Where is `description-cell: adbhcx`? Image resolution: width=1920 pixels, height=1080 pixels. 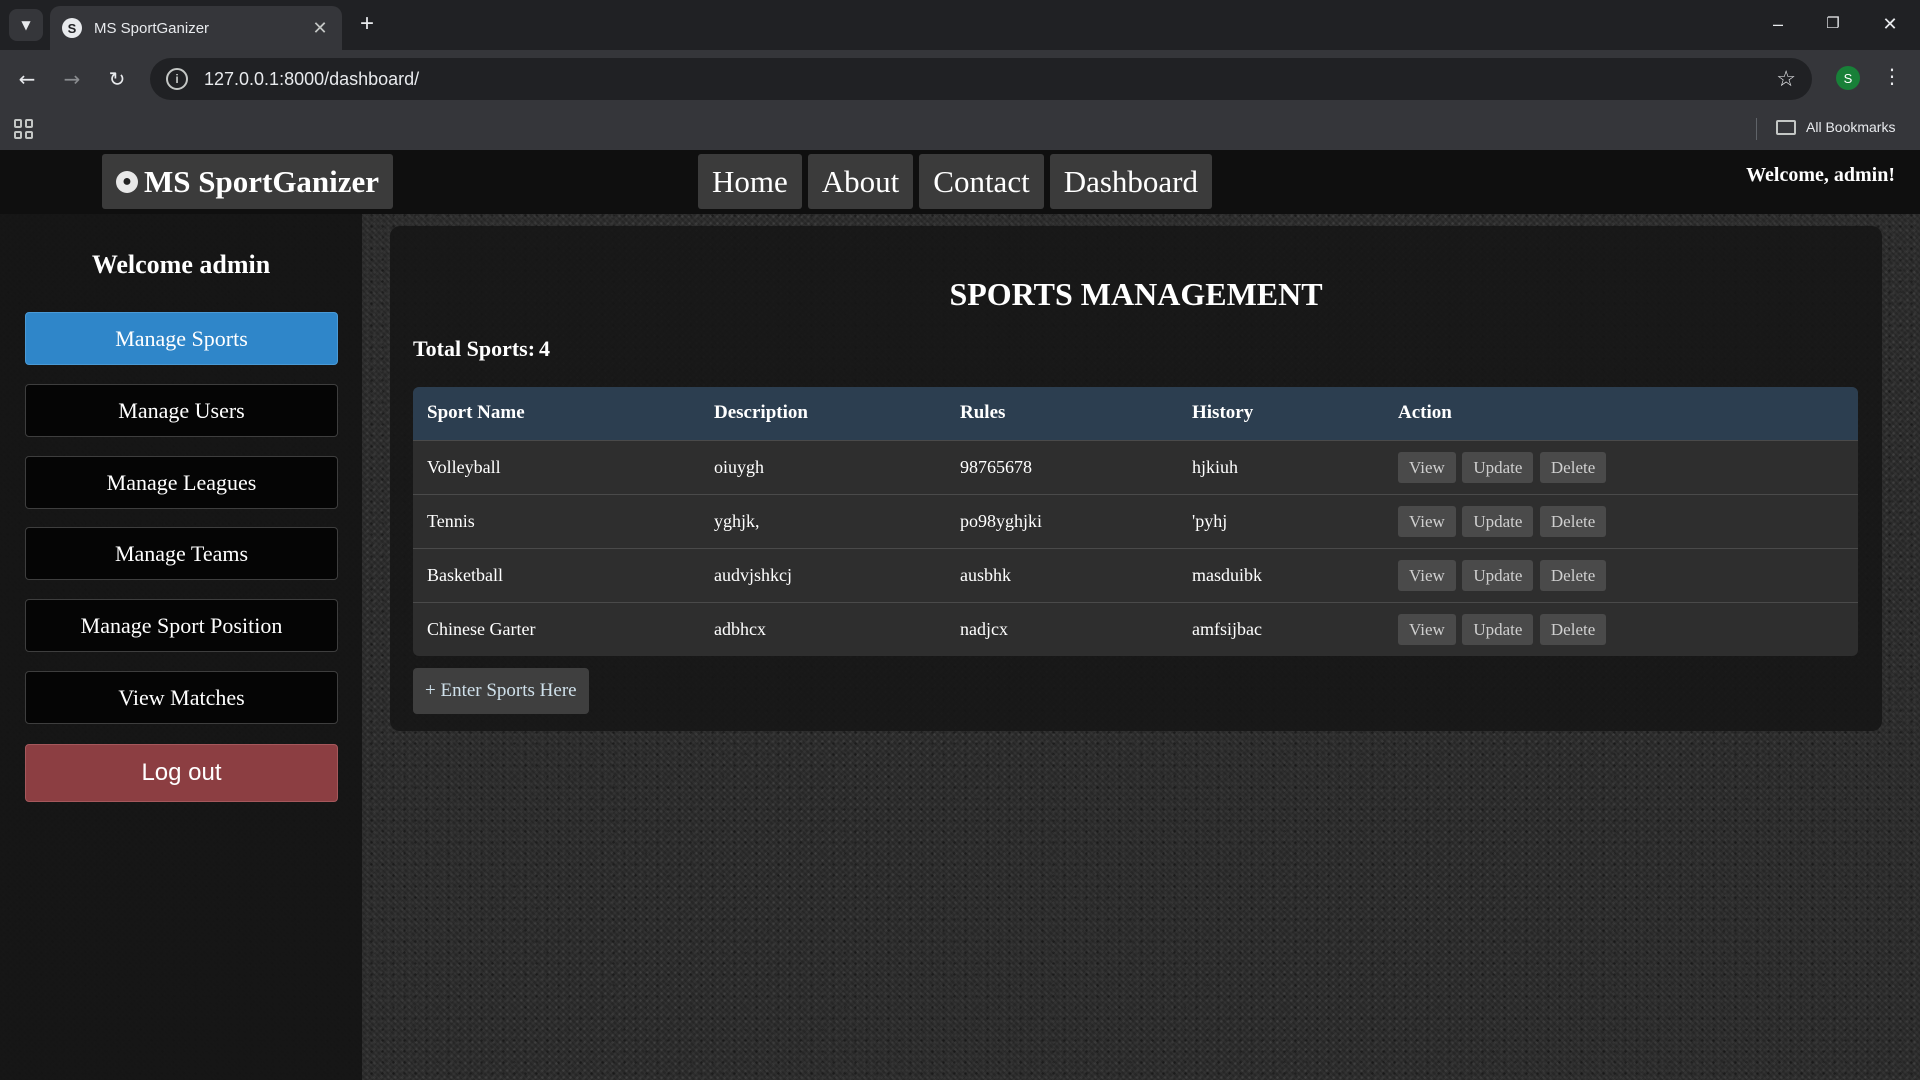 description-cell: adbhcx is located at coordinates (823, 628).